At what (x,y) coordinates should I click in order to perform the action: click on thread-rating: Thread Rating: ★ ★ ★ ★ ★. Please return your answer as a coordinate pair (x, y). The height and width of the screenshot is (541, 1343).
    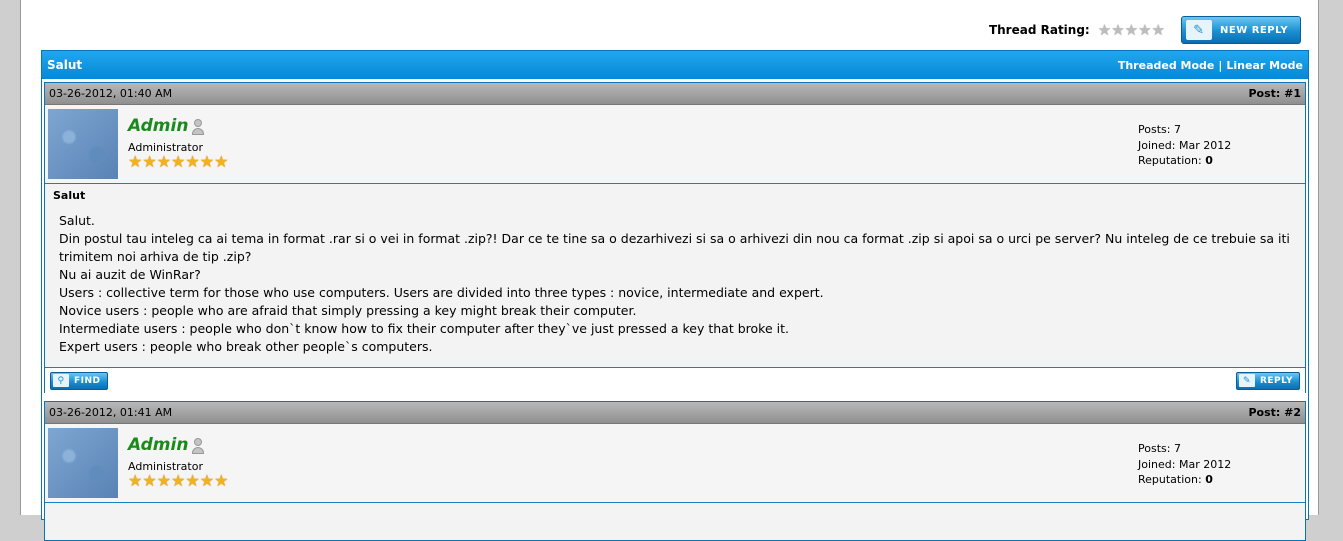
    Looking at the image, I should click on (1076, 30).